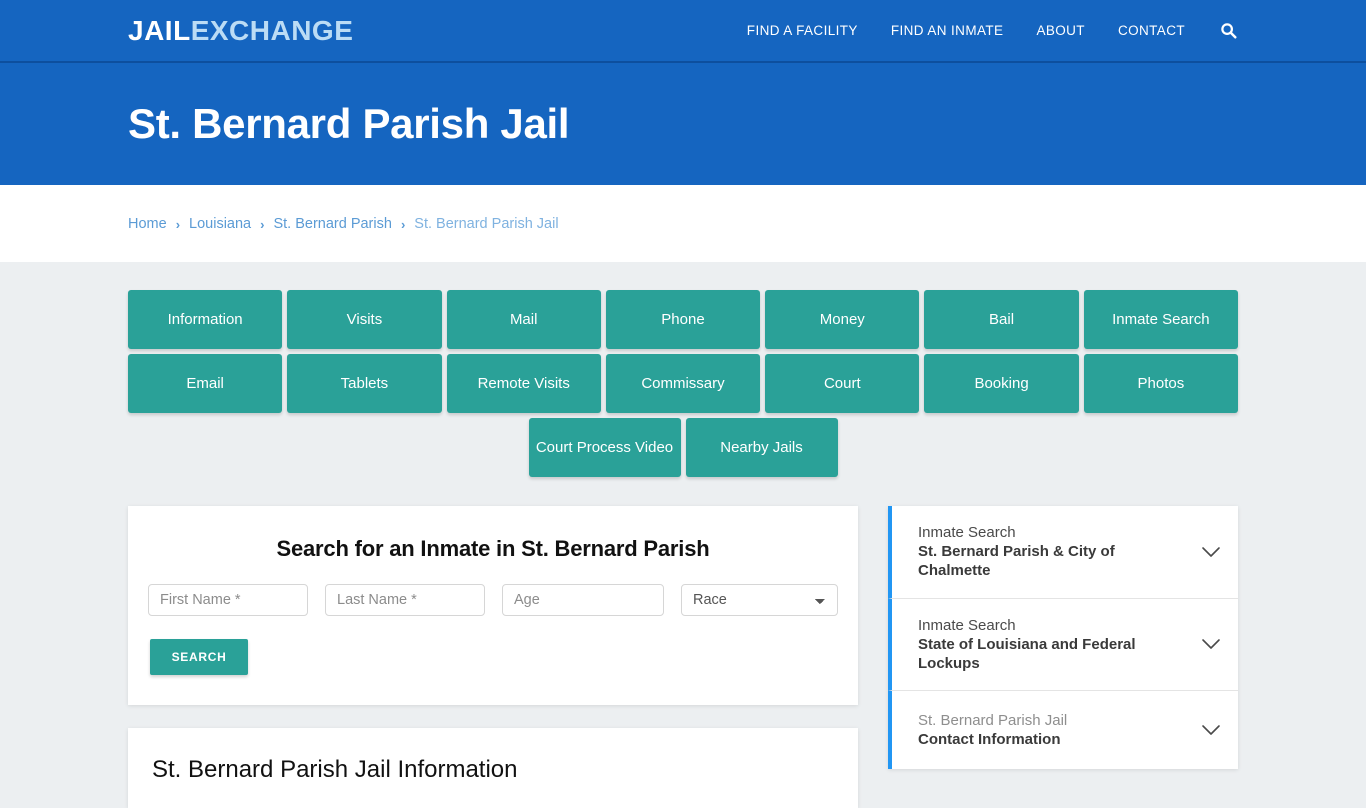 This screenshot has height=808, width=1366. I want to click on inmate-search-form: Race, so click(493, 600).